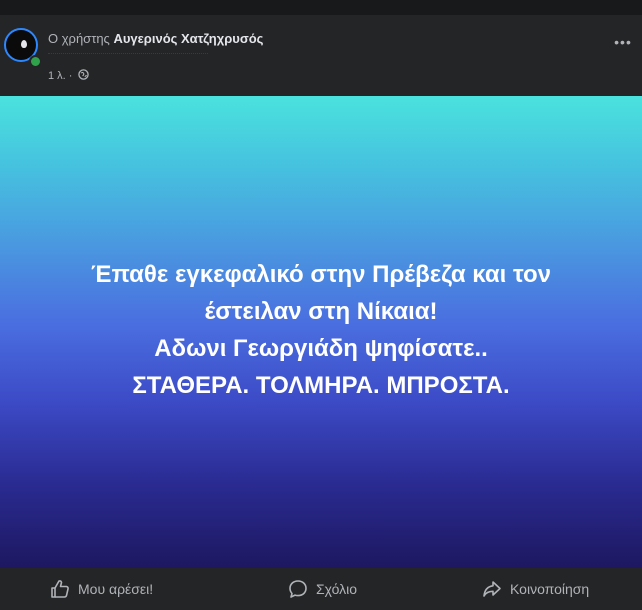 This screenshot has height=610, width=642. Describe the element at coordinates (83, 76) in the screenshot. I see `globe-icon` at that location.